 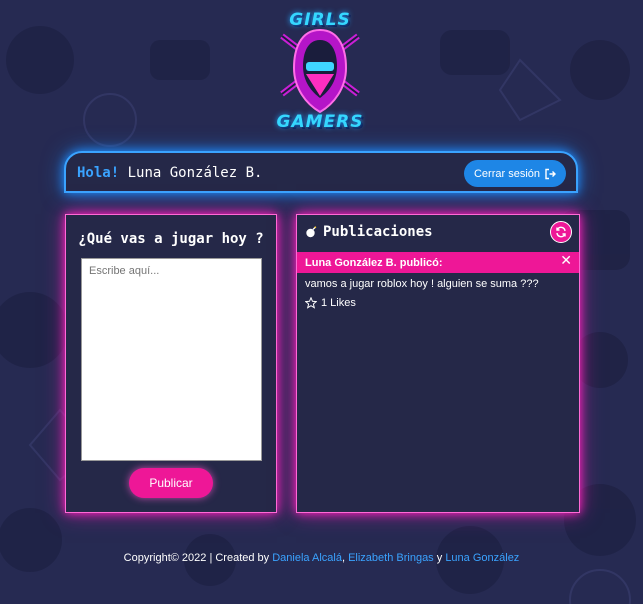 What do you see at coordinates (507, 173) in the screenshot?
I see `logout-label: Cerrar sesión` at bounding box center [507, 173].